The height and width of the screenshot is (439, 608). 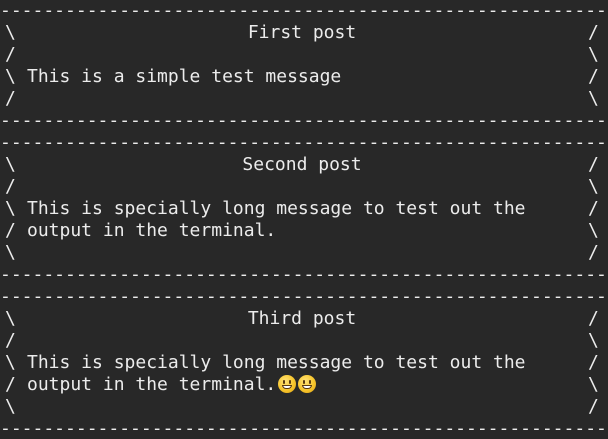 I want to click on smiley-face-emoji-icon, so click(x=307, y=384).